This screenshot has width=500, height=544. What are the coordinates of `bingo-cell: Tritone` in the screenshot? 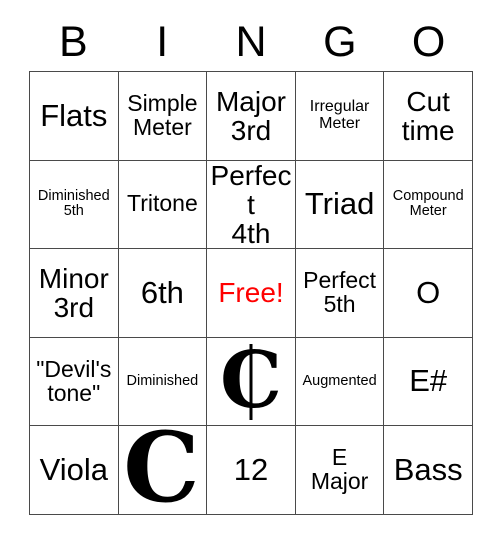 It's located at (163, 205).